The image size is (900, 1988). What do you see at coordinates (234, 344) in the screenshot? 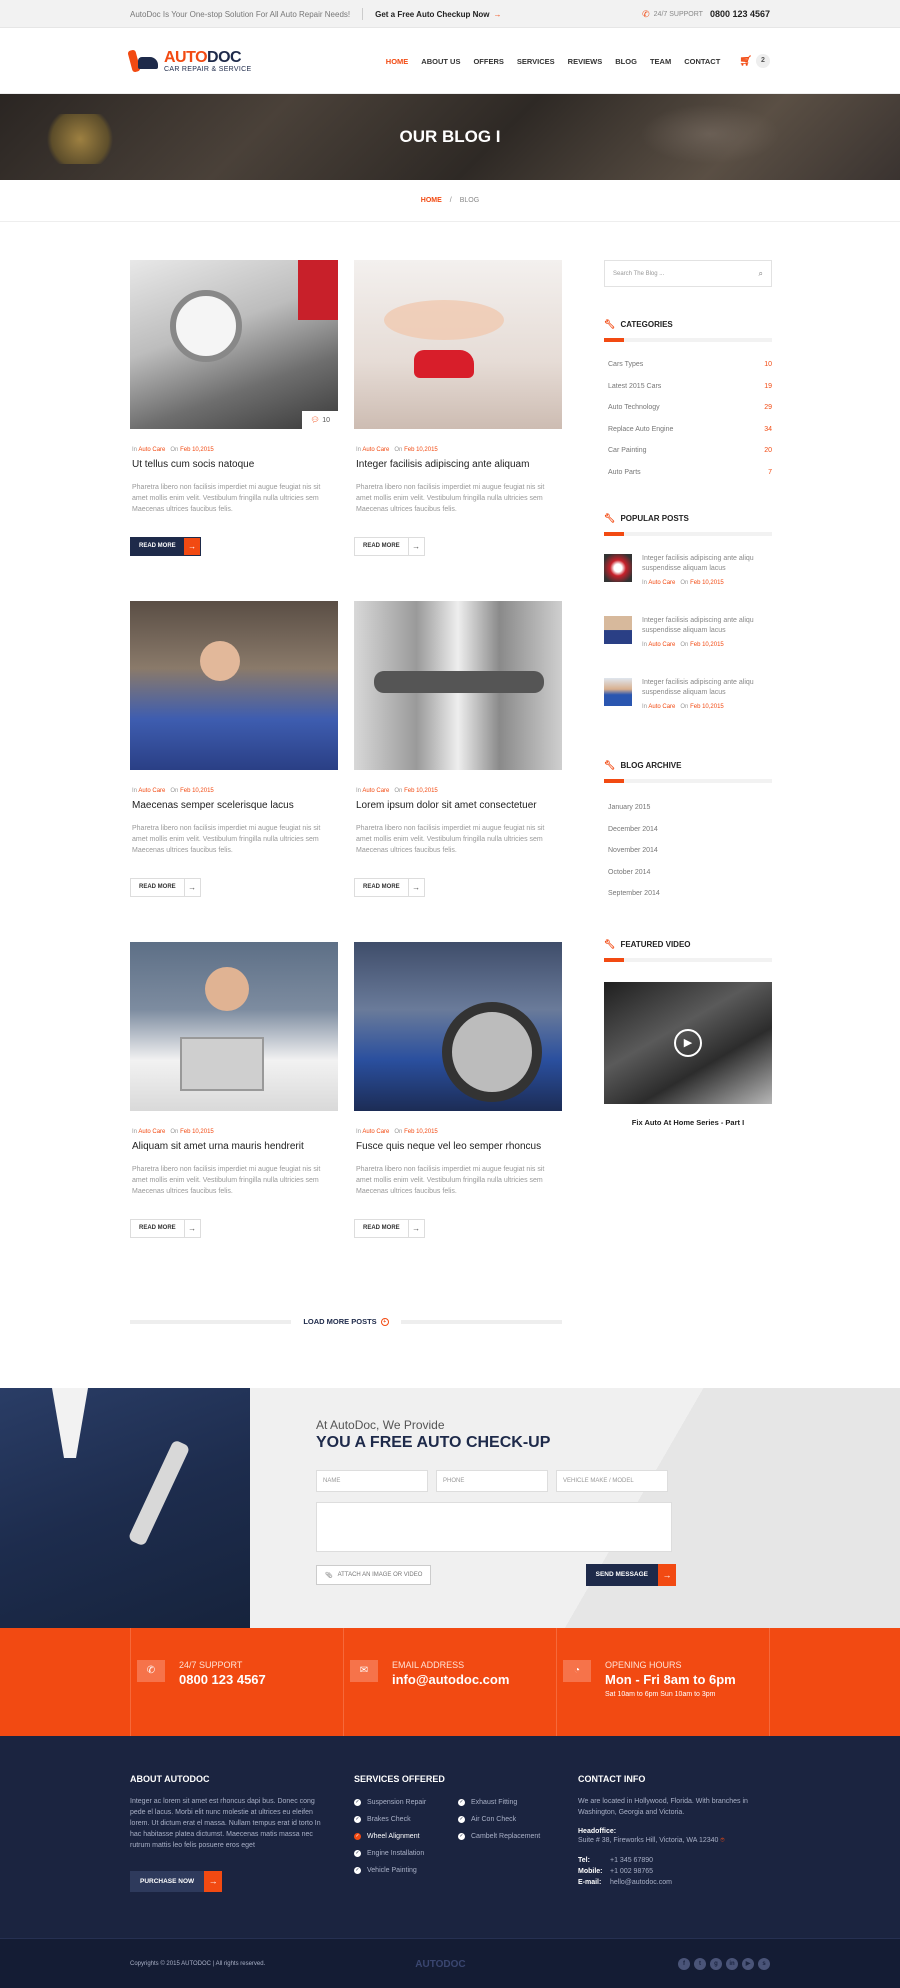
I see `post-image-pressure-gauge: 💬︎ 10` at bounding box center [234, 344].